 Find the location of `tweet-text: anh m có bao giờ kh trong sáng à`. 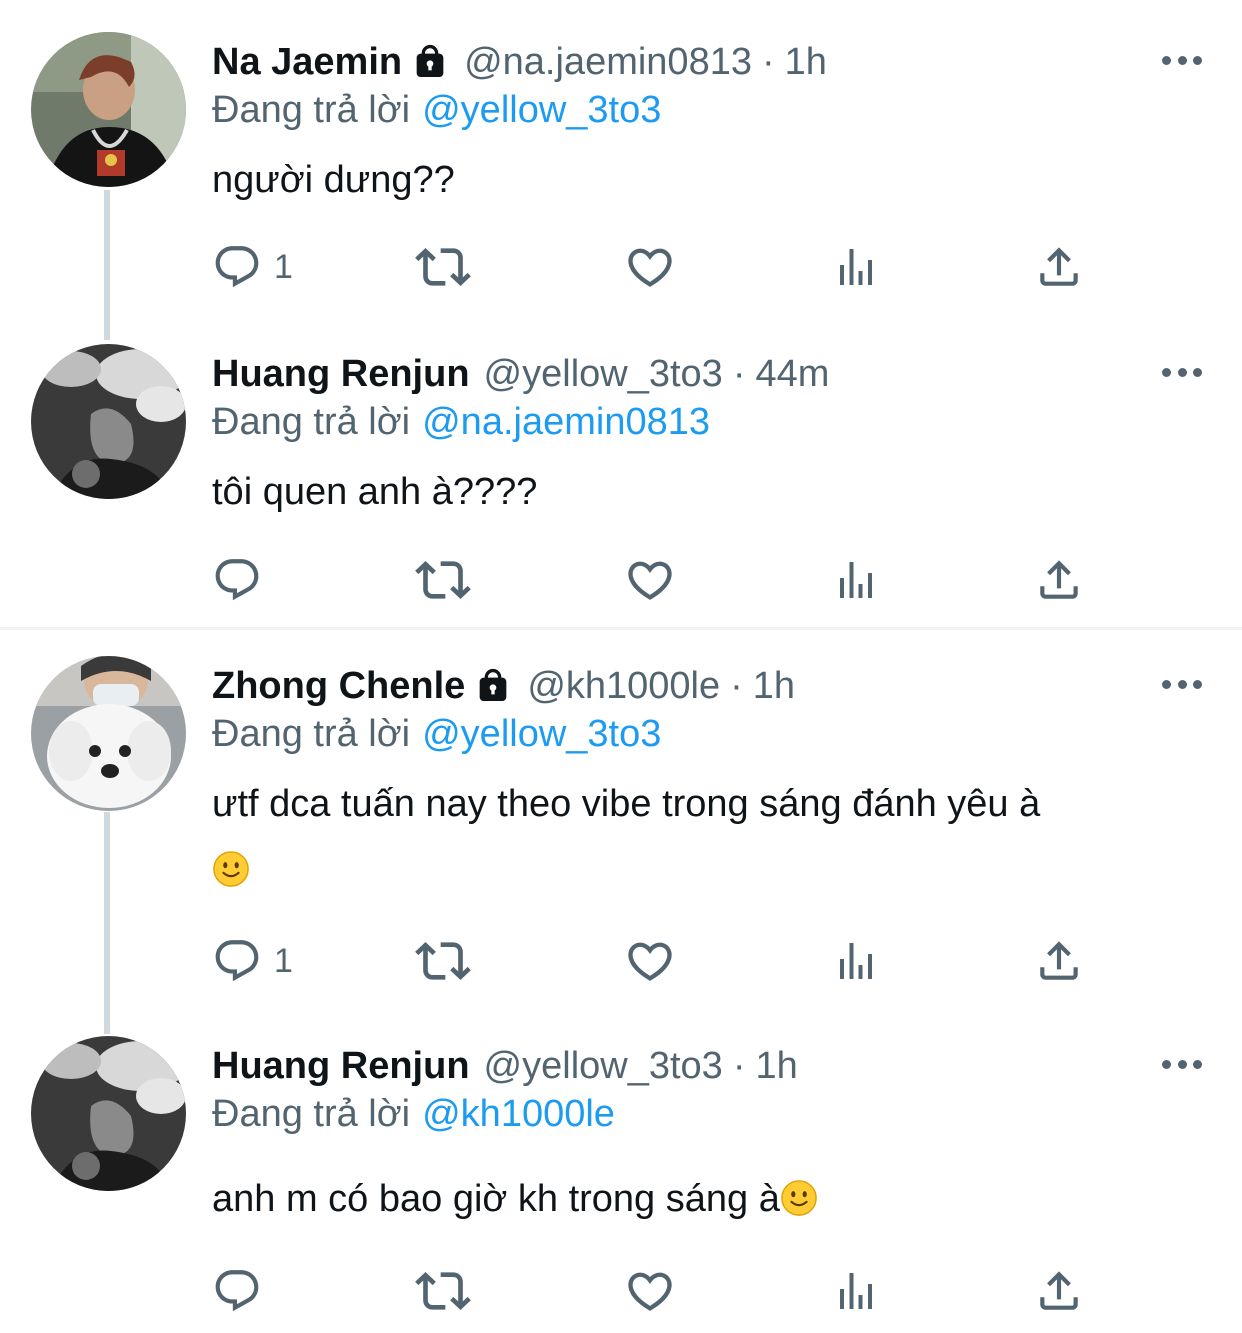

tweet-text: anh m có bao giờ kh trong sáng à is located at coordinates (712, 1199).